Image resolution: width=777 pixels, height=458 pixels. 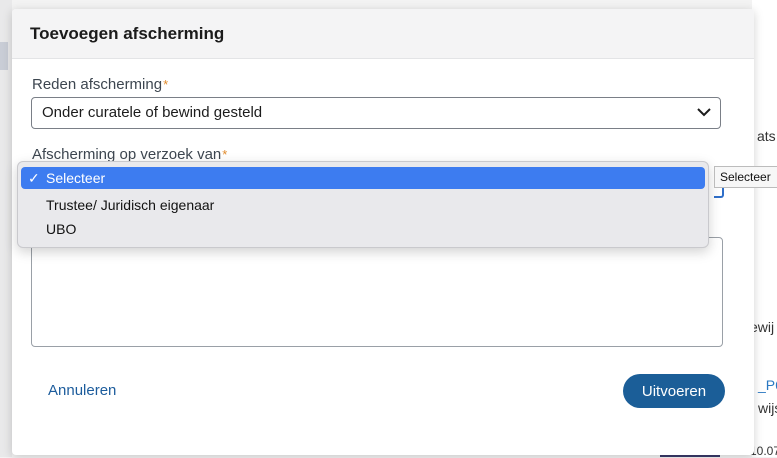 I want to click on chevron-down-icon, so click(x=704, y=112).